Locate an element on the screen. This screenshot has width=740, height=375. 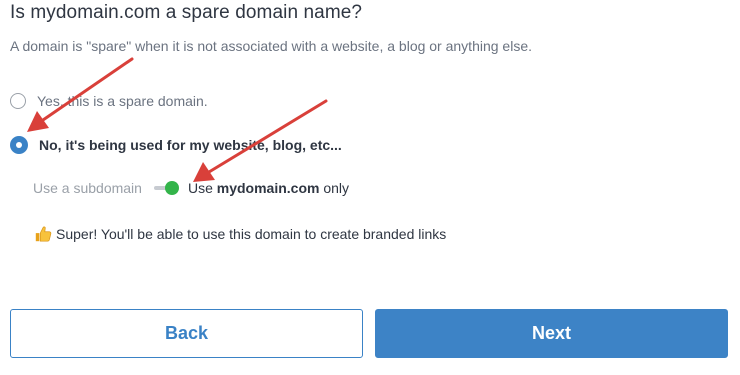
thumbs-up-icon is located at coordinates (43, 234).